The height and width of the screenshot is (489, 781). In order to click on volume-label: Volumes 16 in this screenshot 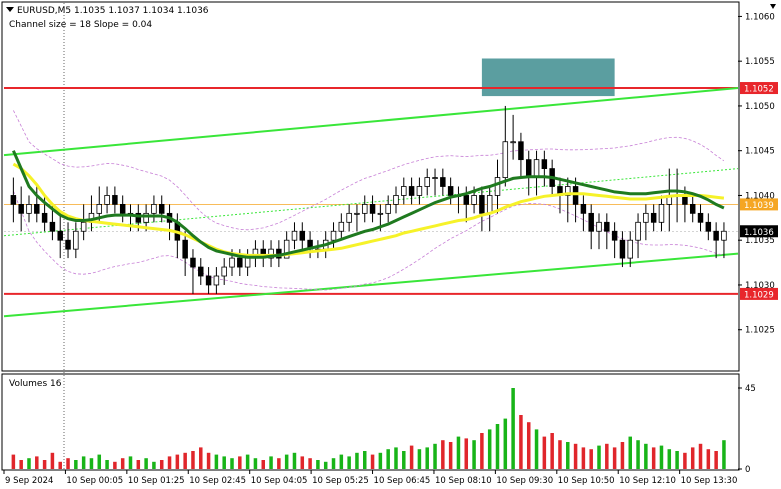, I will do `click(35, 384)`.